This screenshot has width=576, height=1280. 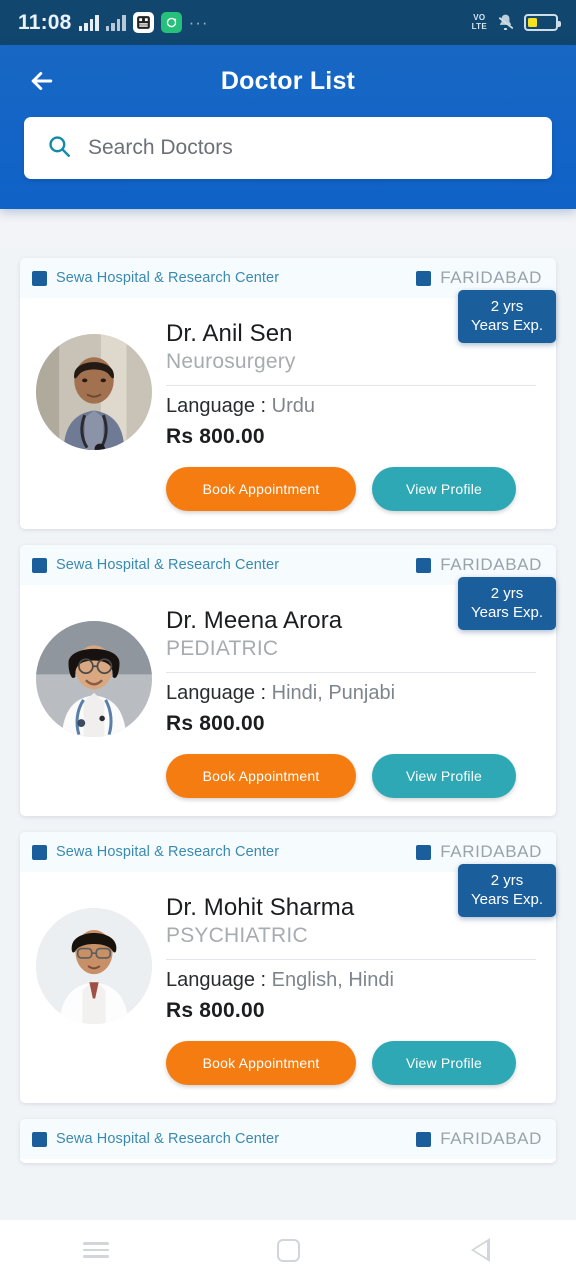 I want to click on volte-icon: VO LTE, so click(x=479, y=22).